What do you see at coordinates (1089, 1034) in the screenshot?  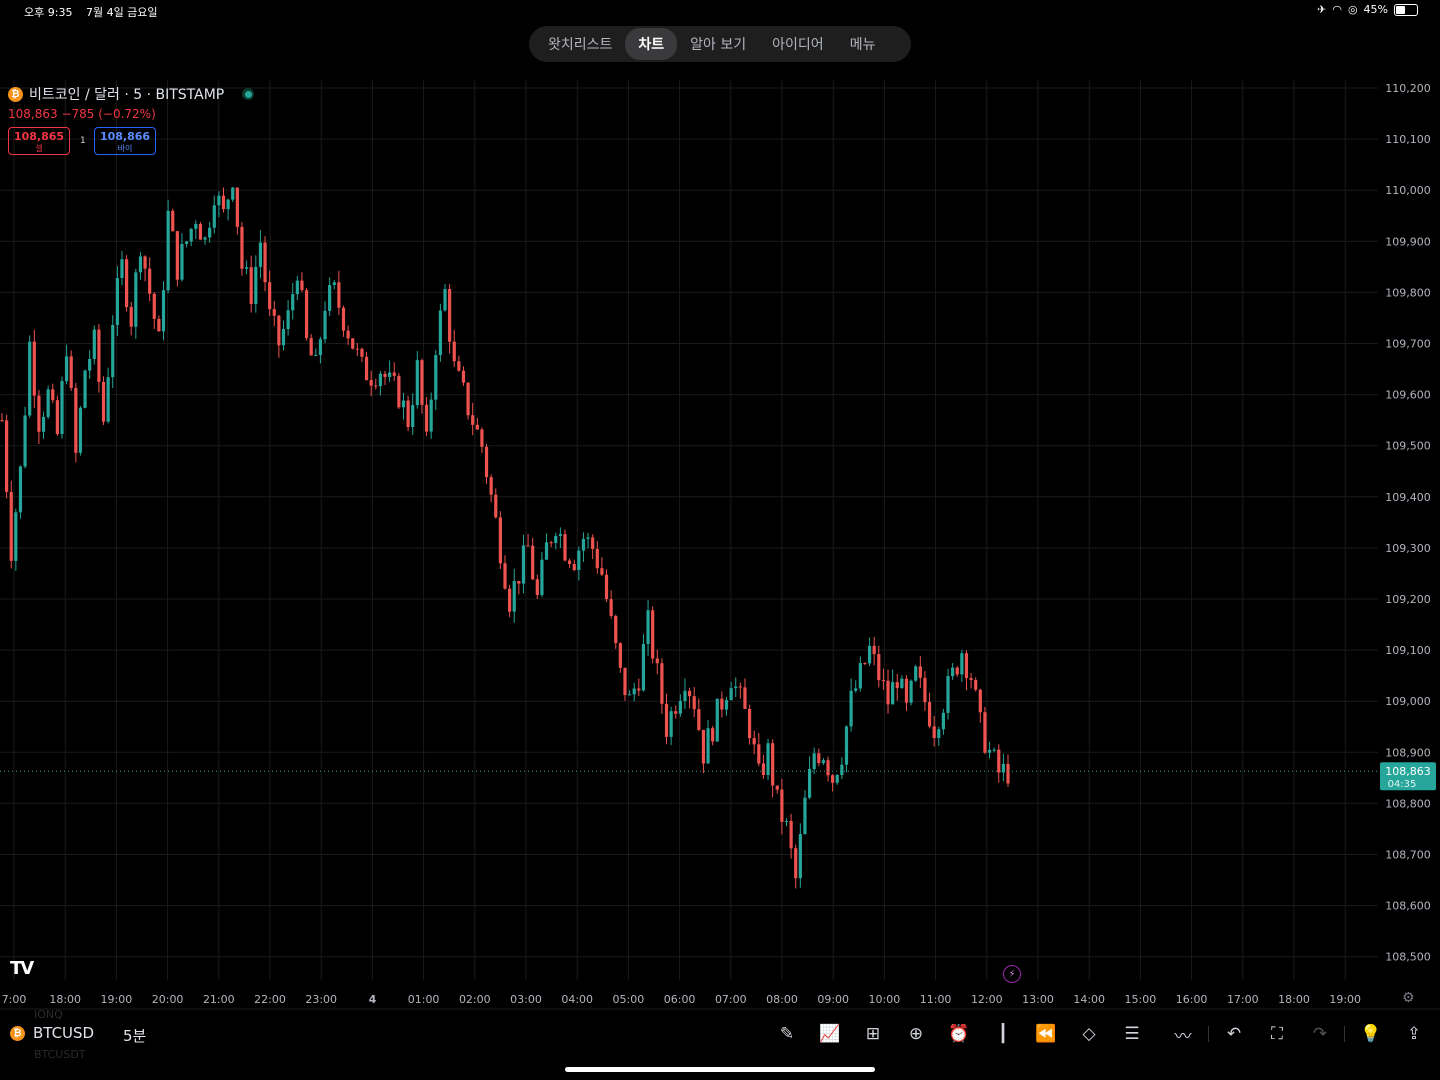 I see `layers-icon: ◇` at bounding box center [1089, 1034].